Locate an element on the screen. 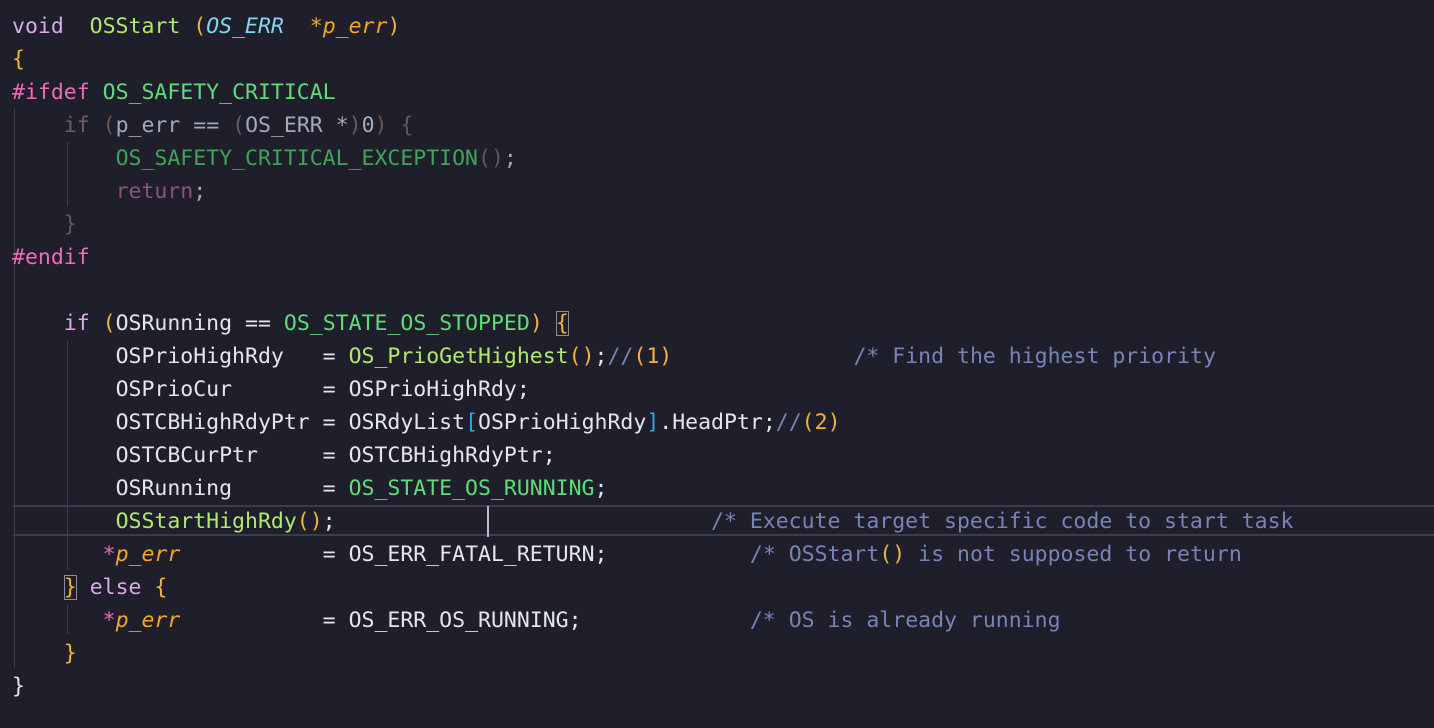  code-line-14: OSTCBCurPtr = OSTCBHighRdyPtr; is located at coordinates (284, 455).